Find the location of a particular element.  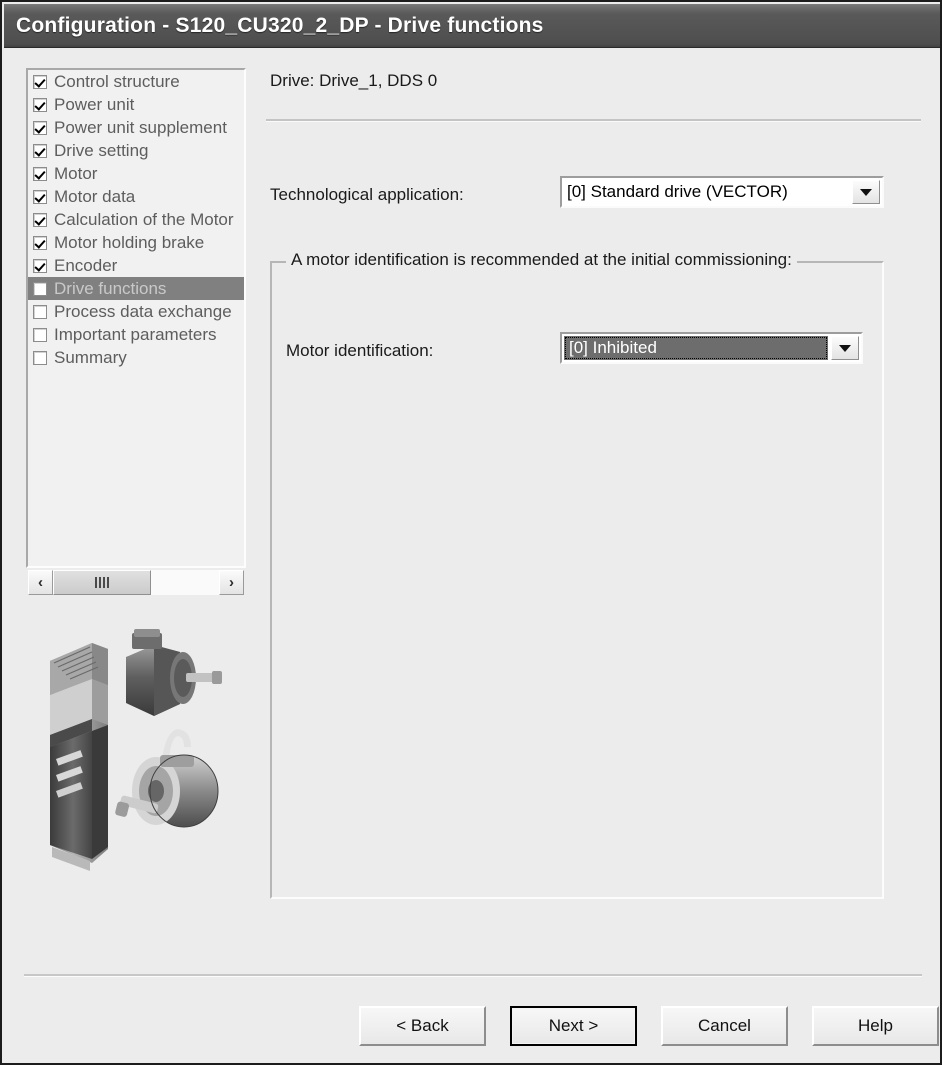

tree-item-label: Drive functions is located at coordinates (110, 288).